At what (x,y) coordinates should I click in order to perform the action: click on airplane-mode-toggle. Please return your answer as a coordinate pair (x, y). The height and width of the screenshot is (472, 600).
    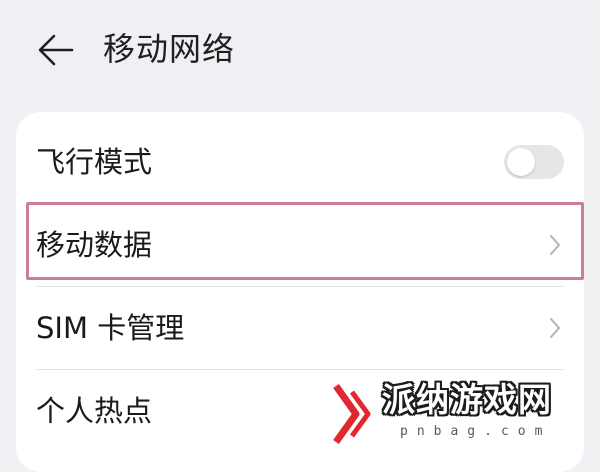
    Looking at the image, I should click on (534, 162).